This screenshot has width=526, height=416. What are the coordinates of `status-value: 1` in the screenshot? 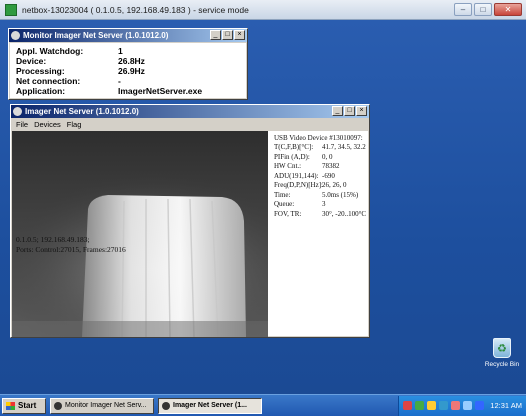 It's located at (120, 51).